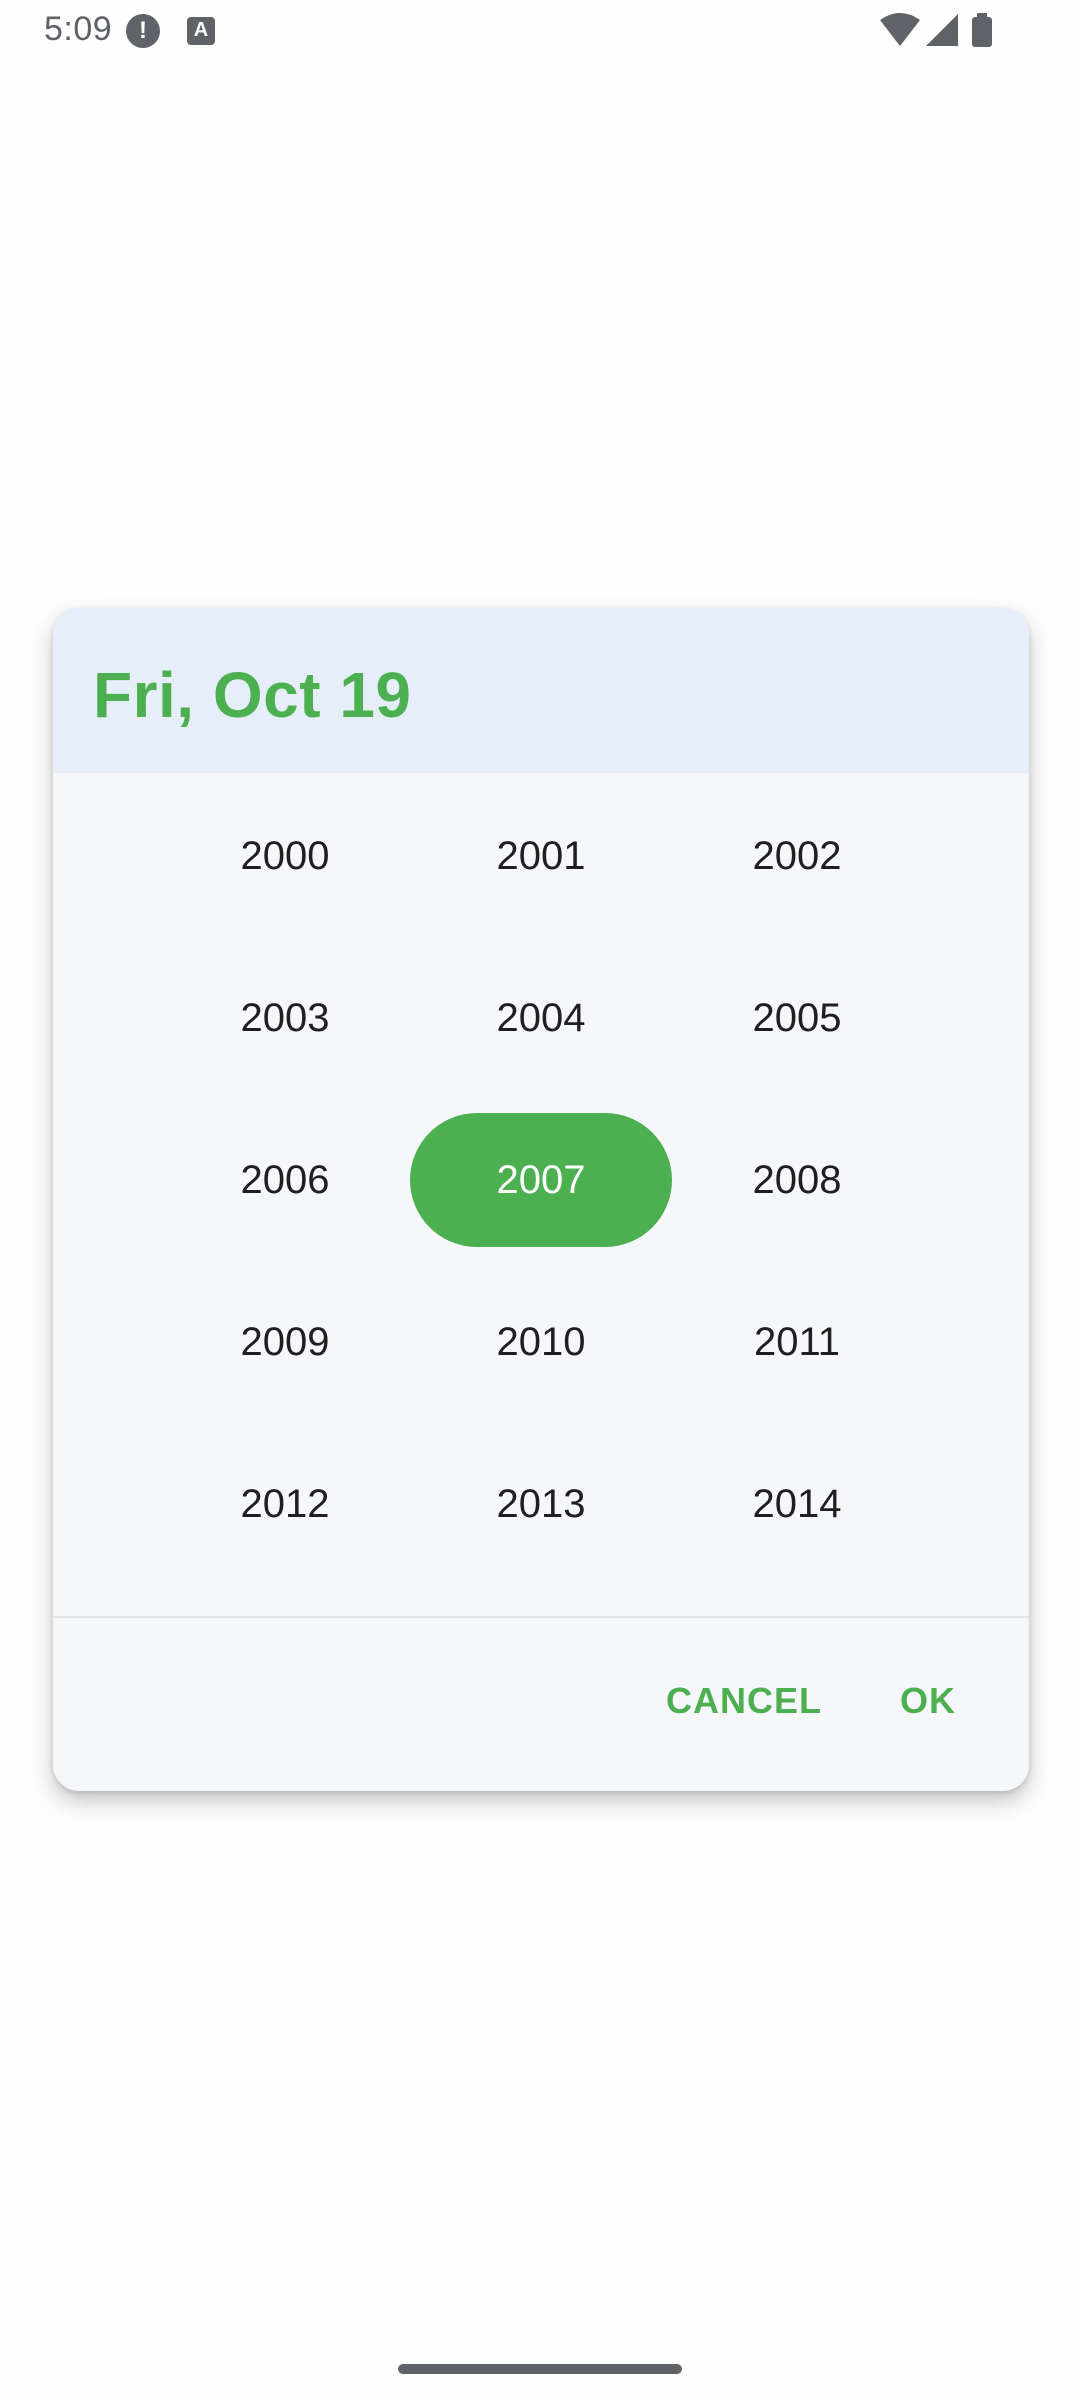  Describe the element at coordinates (78, 29) in the screenshot. I see `status-time: 5:09` at that location.